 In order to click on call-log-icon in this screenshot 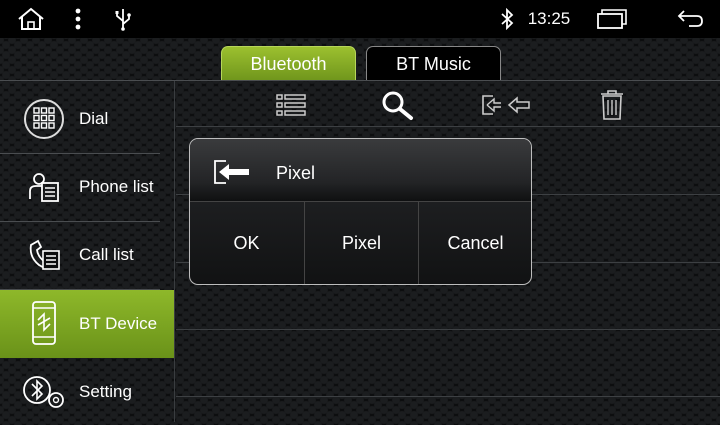, I will do `click(44, 255)`.